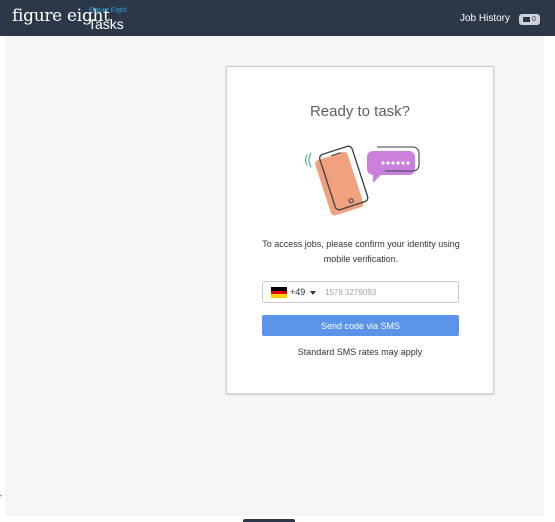 Image resolution: width=555 pixels, height=522 pixels. Describe the element at coordinates (360, 111) in the screenshot. I see `card-title: Ready to task?` at that location.